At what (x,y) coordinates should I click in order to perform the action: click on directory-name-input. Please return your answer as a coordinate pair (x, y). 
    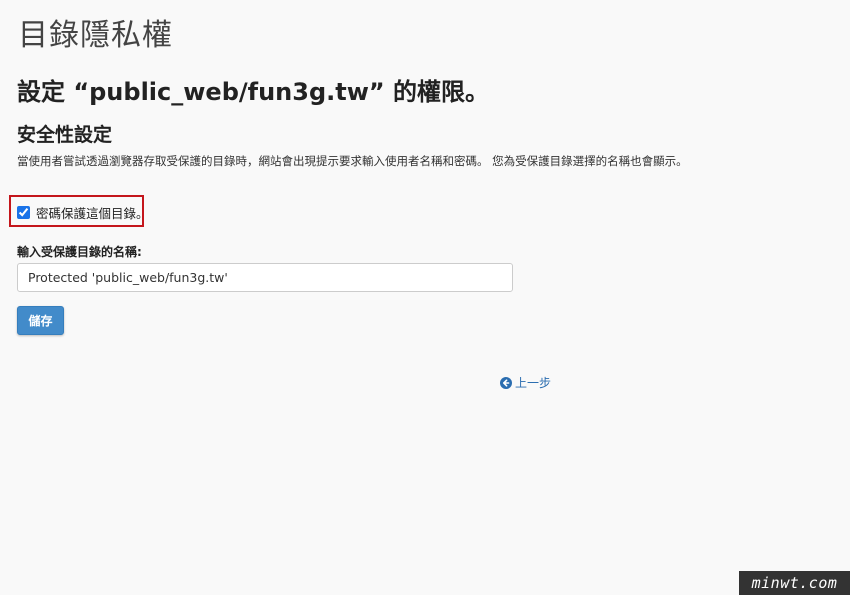
    Looking at the image, I should click on (265, 277).